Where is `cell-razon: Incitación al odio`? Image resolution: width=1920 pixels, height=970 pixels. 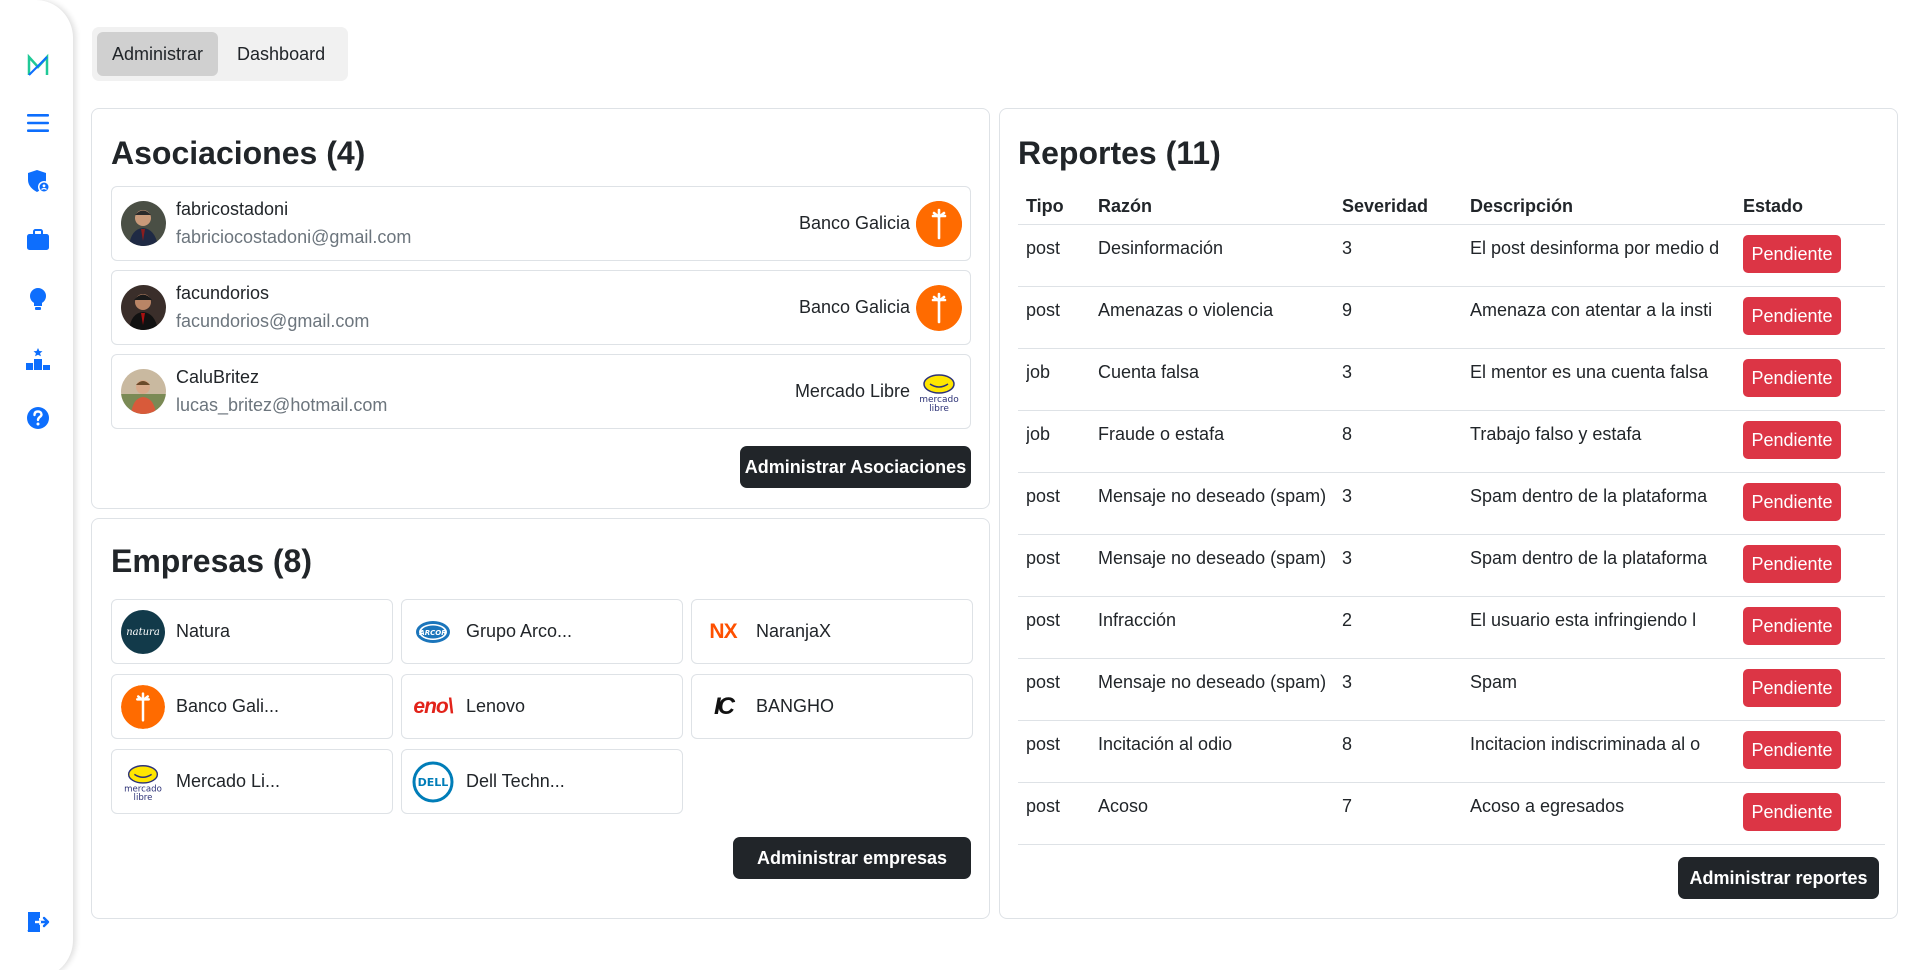
cell-razon: Incitación al odio is located at coordinates (1165, 744).